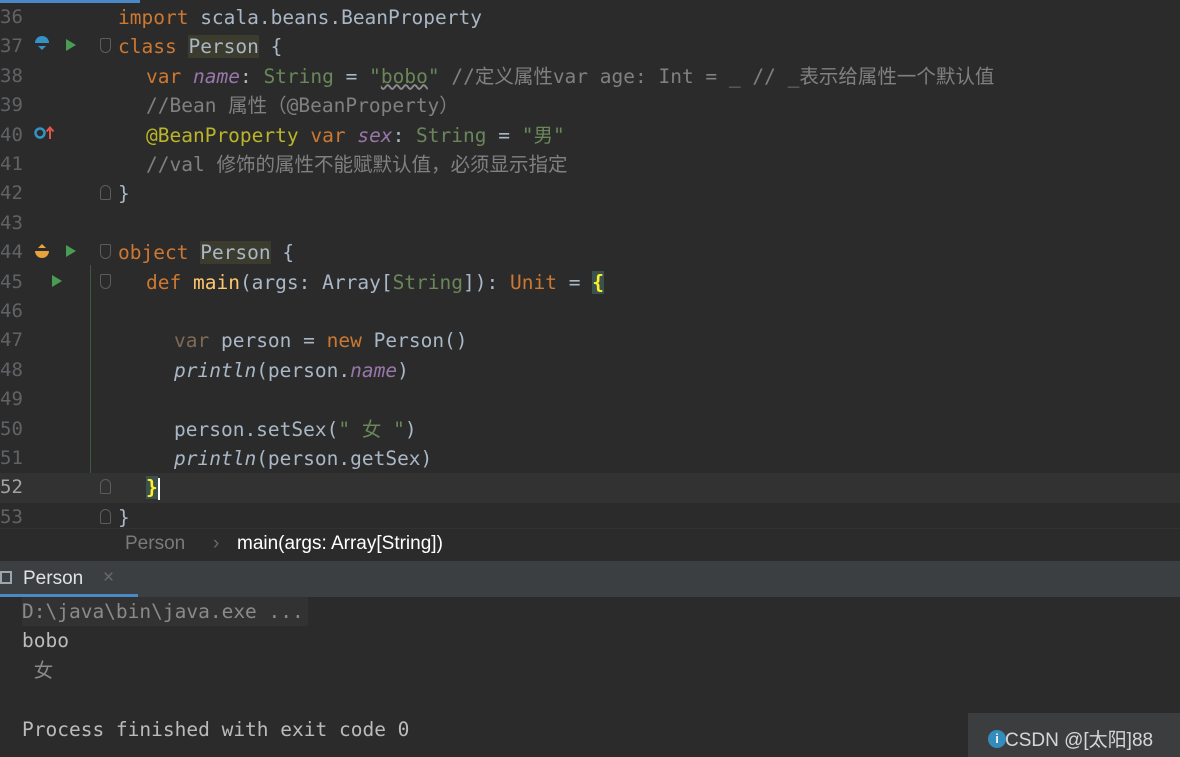  Describe the element at coordinates (11, 193) in the screenshot. I see `line-number: 42` at that location.